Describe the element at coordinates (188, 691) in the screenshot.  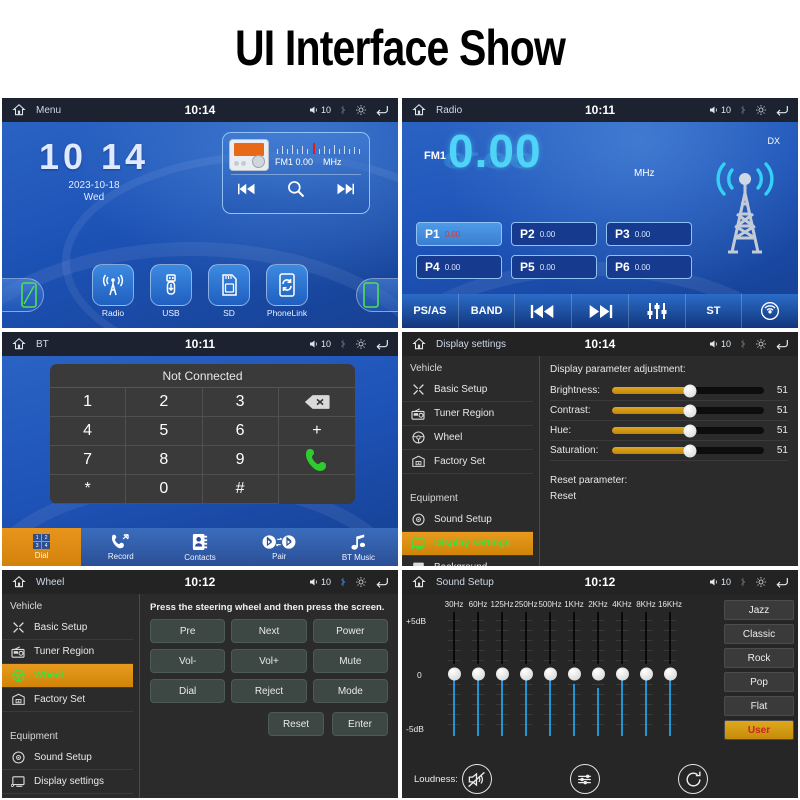
I see `wheel-button-dial: Dial` at that location.